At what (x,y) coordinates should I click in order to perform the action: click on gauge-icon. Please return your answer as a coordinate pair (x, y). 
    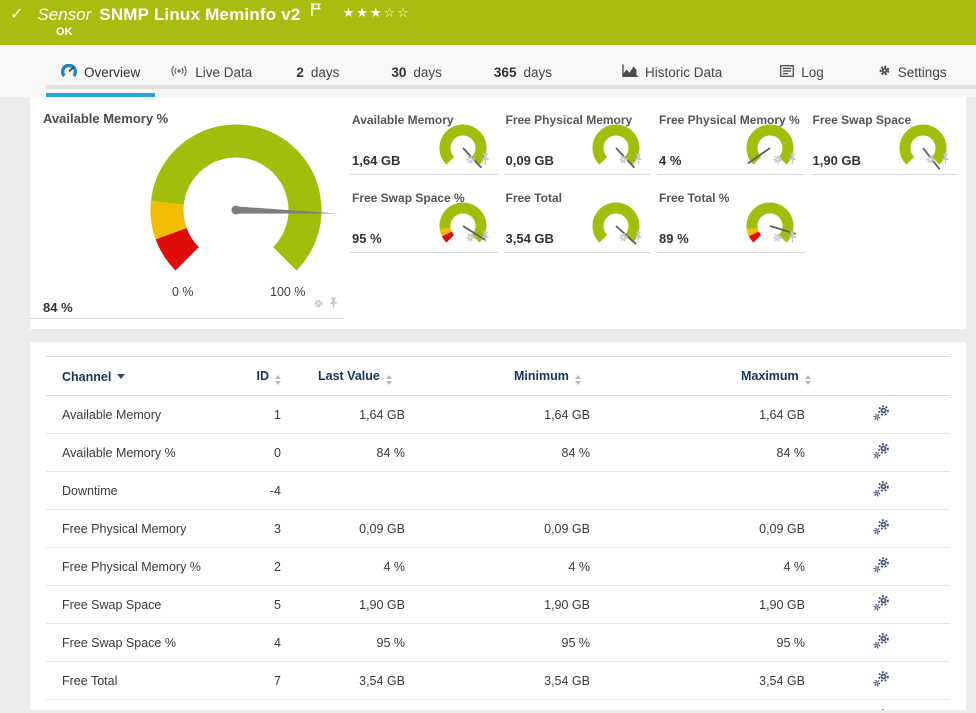
    Looking at the image, I should click on (69, 72).